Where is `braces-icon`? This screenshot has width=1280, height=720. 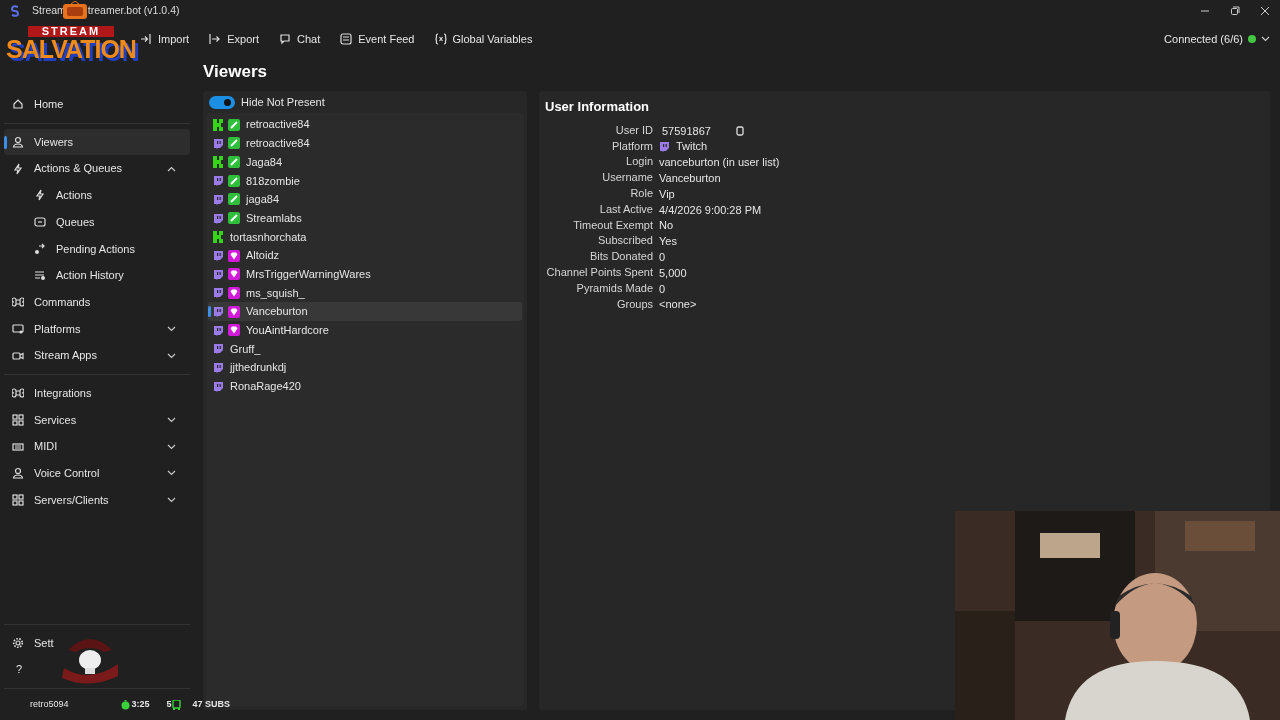 braces-icon is located at coordinates (440, 39).